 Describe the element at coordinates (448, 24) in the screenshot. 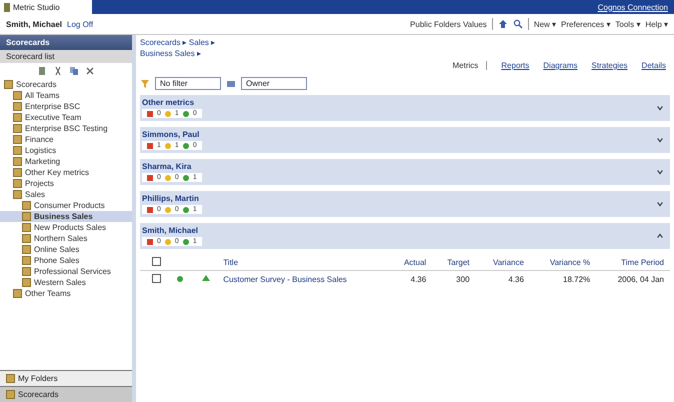

I see `folder-selector: Public Folders Values` at that location.